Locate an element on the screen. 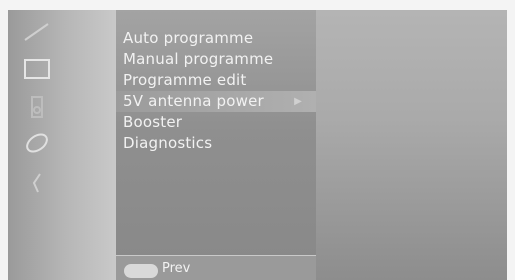 The height and width of the screenshot is (280, 515). picture-icon is located at coordinates (37, 33).